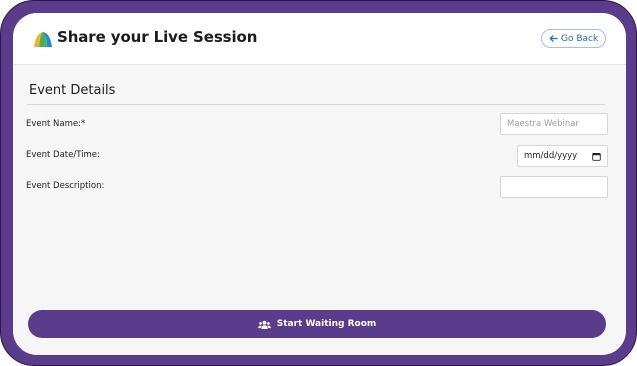  I want to click on go-back-button: Go Back, so click(574, 38).